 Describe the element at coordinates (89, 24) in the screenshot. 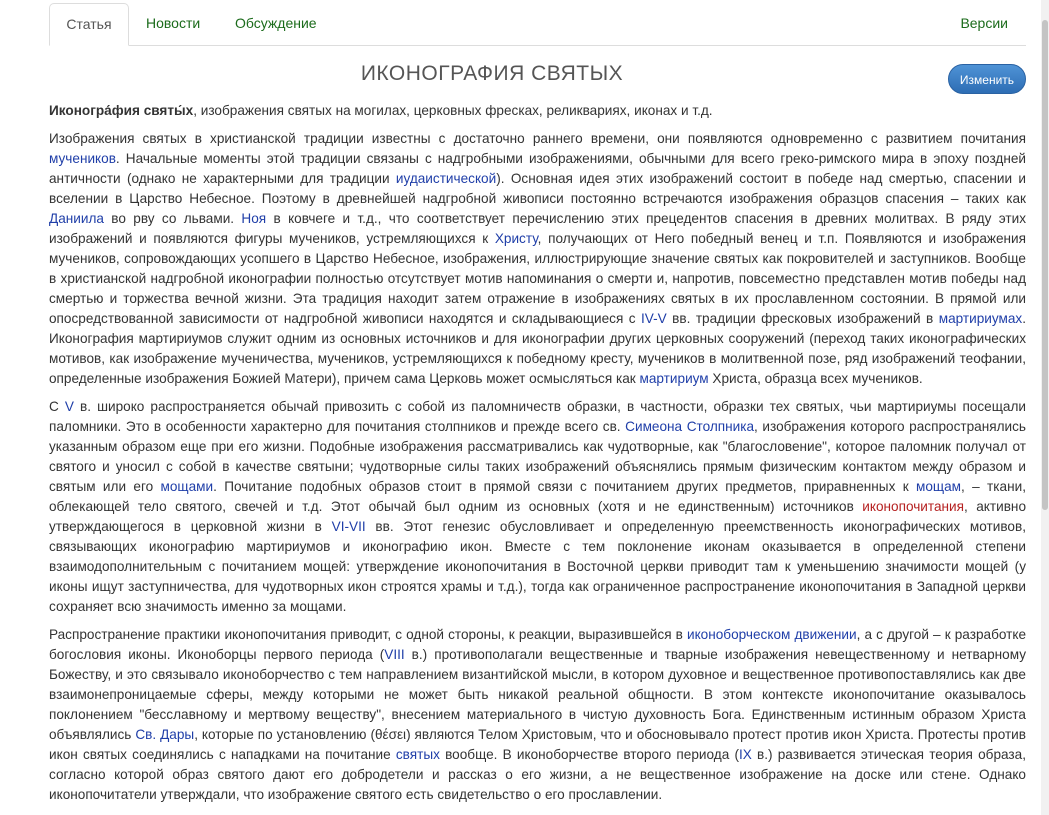

I see `tab-article: Статья` at that location.